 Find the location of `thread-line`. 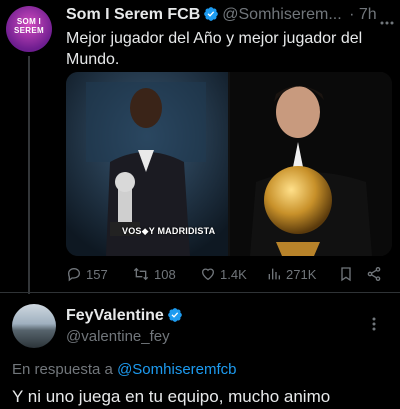

thread-line is located at coordinates (29, 175).